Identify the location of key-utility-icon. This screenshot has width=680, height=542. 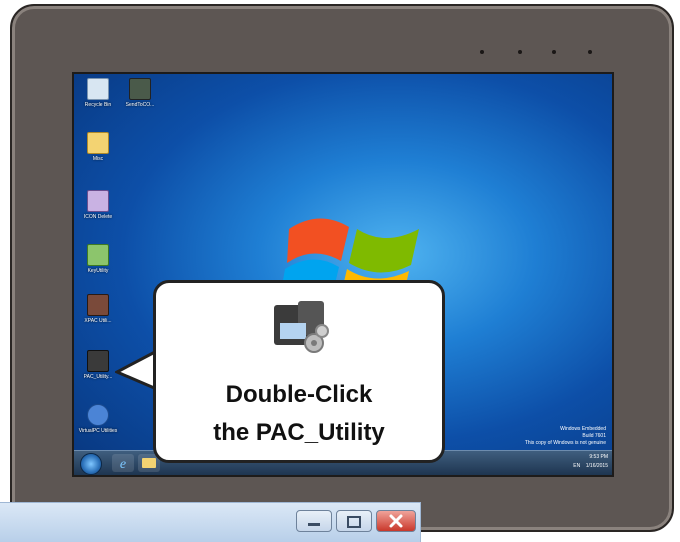
(98, 255).